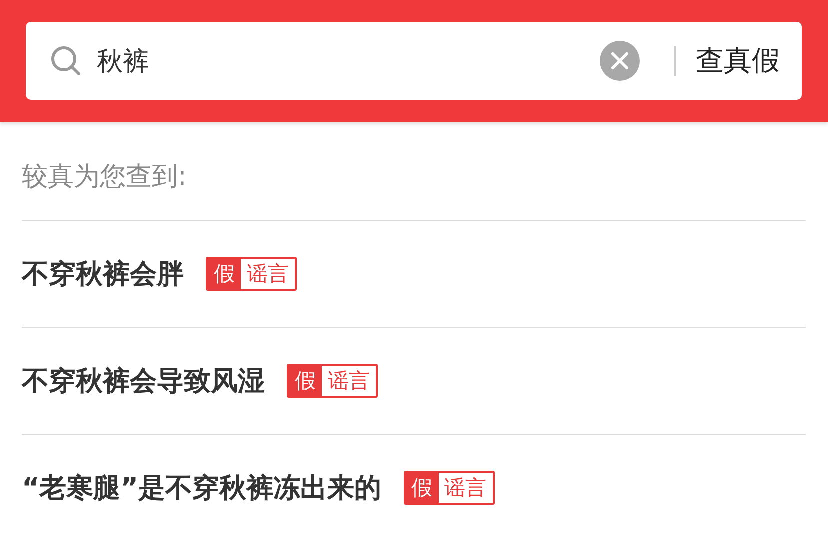 This screenshot has width=828, height=540. Describe the element at coordinates (620, 61) in the screenshot. I see `clear-icon` at that location.